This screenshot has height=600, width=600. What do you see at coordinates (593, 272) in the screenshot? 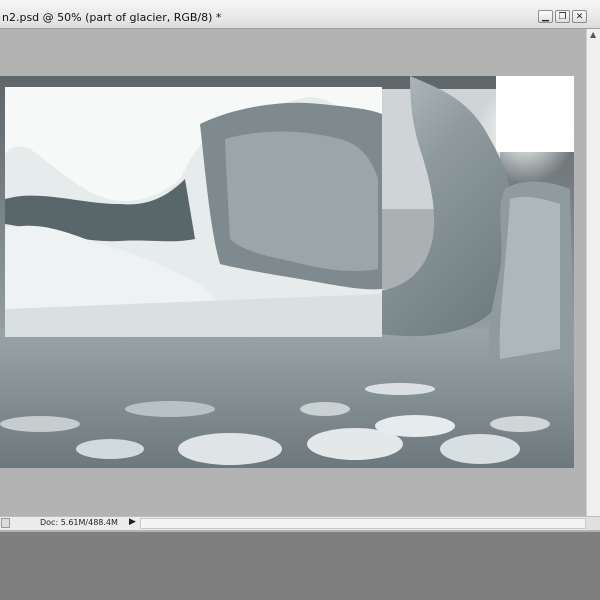
I see `vertical-scrollbar: ▲` at bounding box center [593, 272].